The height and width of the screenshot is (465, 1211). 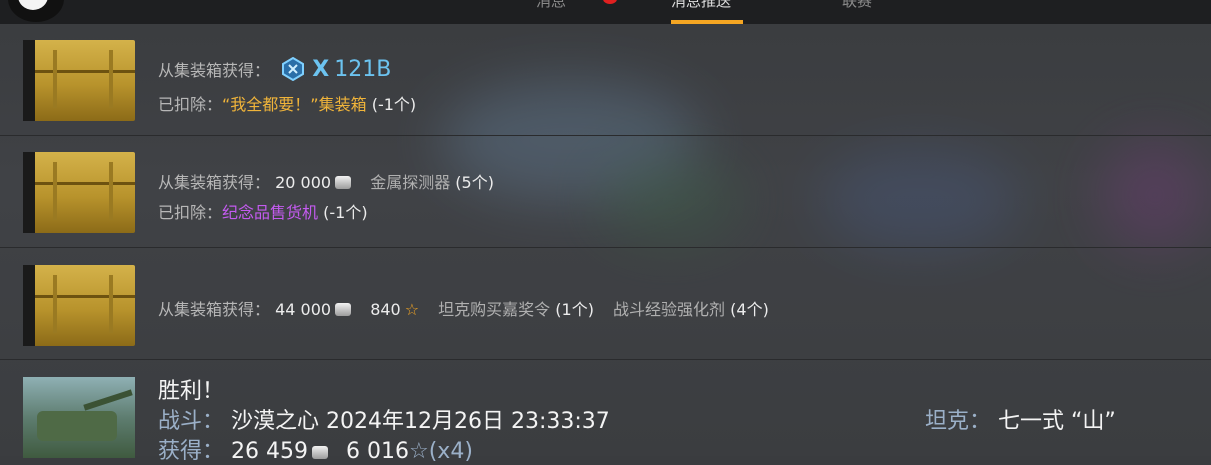 I want to click on earned-label: 获得：, so click(x=191, y=451).